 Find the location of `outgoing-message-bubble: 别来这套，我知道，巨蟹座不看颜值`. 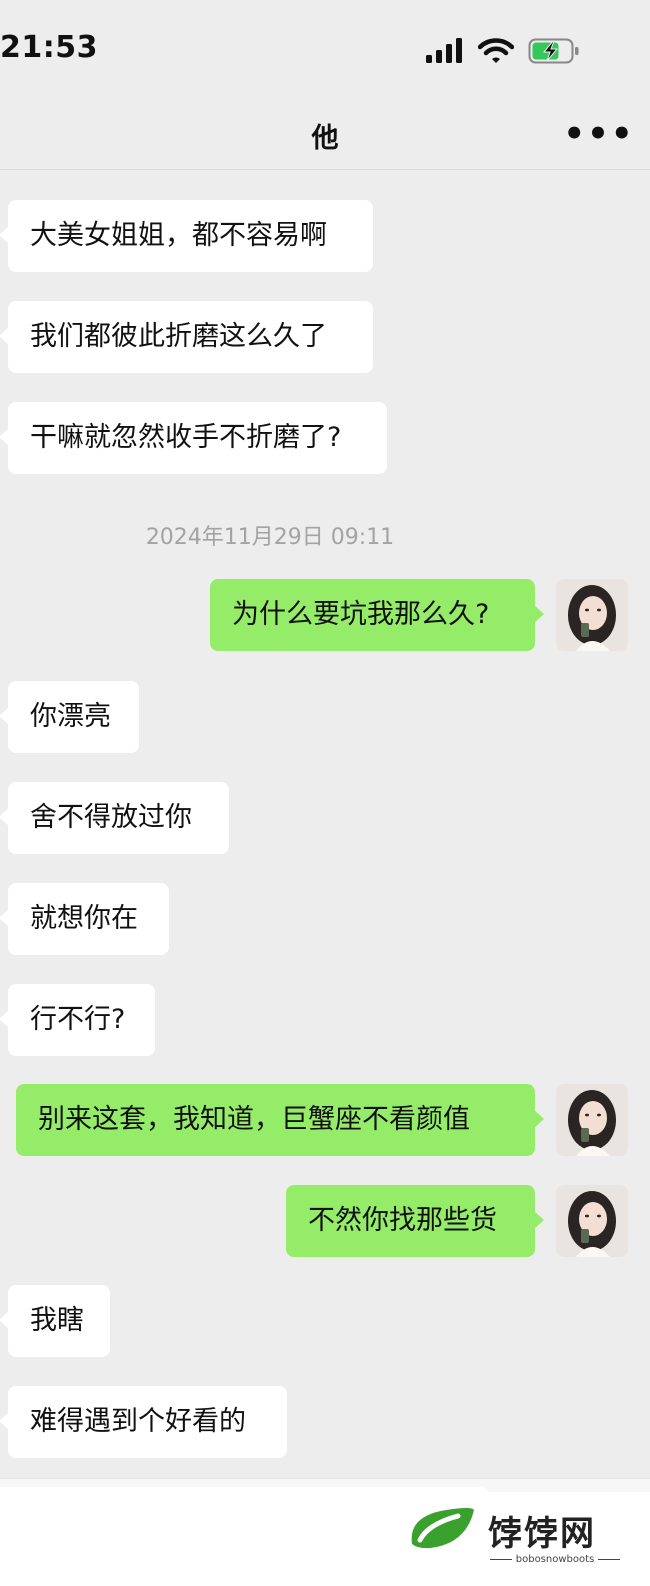

outgoing-message-bubble: 别来这套，我知道，巨蟹座不看颜值 is located at coordinates (280, 1120).